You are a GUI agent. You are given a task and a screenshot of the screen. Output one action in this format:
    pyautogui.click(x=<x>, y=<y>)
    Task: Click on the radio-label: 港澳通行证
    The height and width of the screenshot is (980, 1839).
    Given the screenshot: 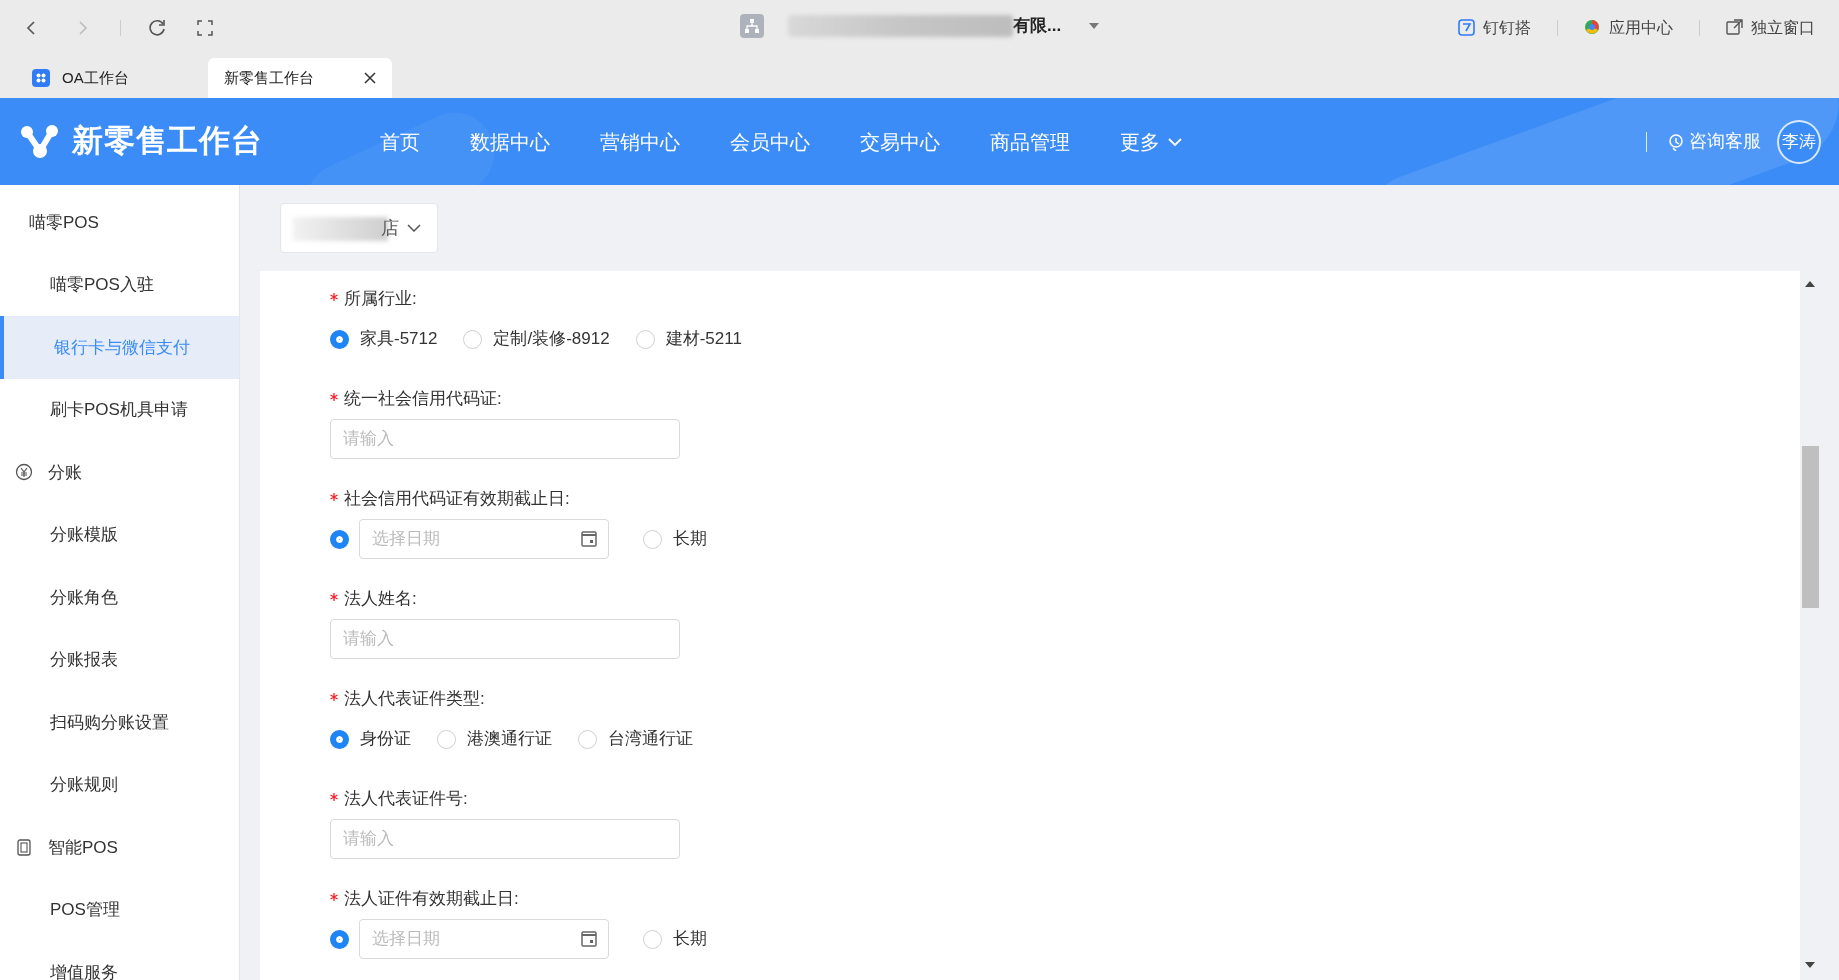 What is the action you would take?
    pyautogui.click(x=509, y=739)
    